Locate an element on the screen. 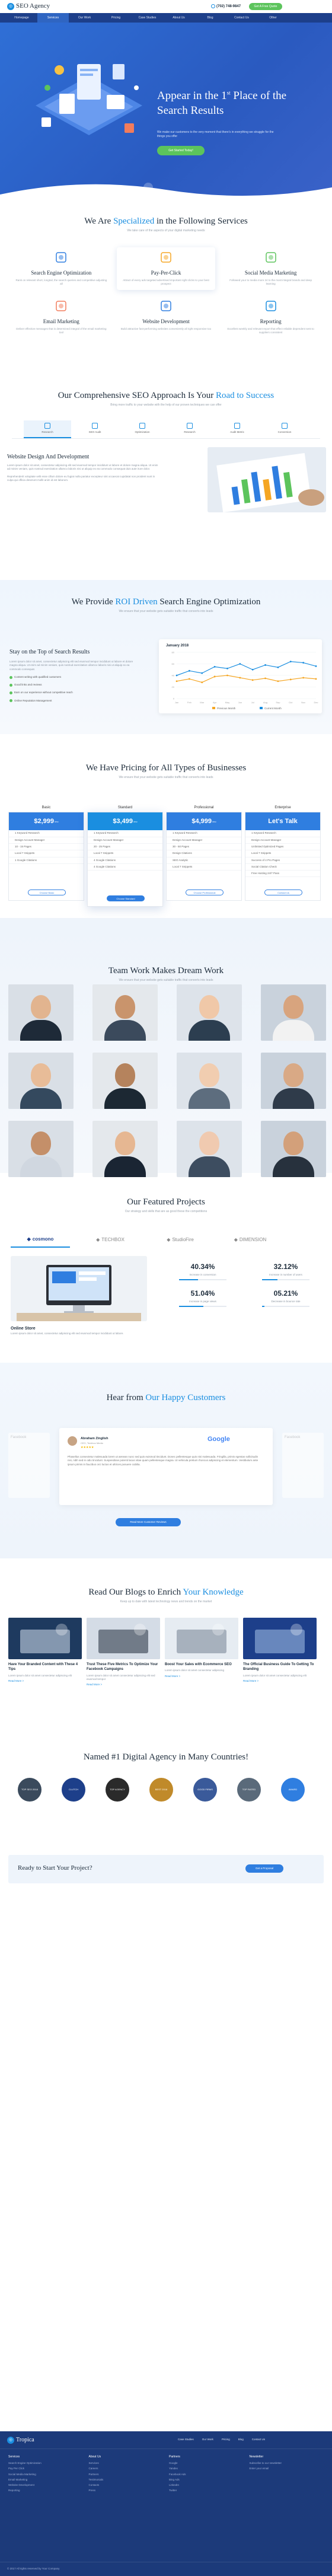  footer-link: Reporting is located at coordinates (45, 2490).